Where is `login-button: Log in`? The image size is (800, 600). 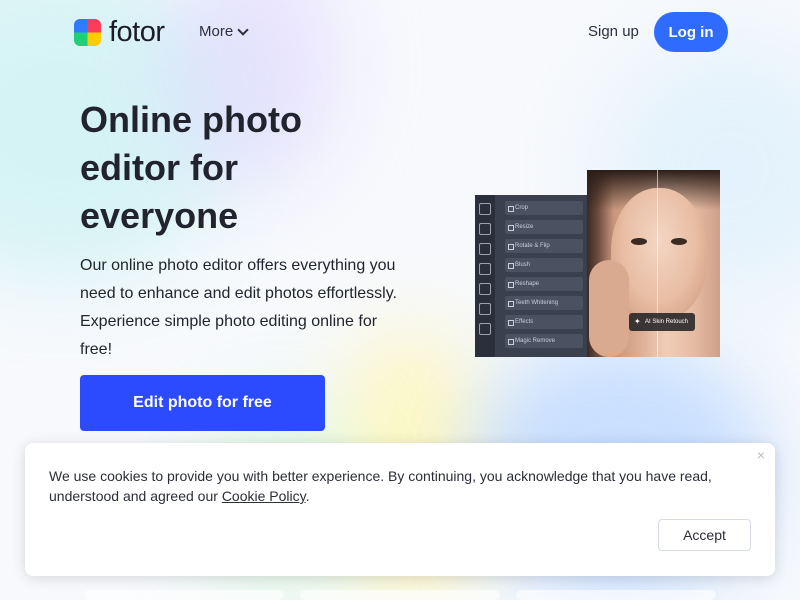
login-button: Log in is located at coordinates (691, 32).